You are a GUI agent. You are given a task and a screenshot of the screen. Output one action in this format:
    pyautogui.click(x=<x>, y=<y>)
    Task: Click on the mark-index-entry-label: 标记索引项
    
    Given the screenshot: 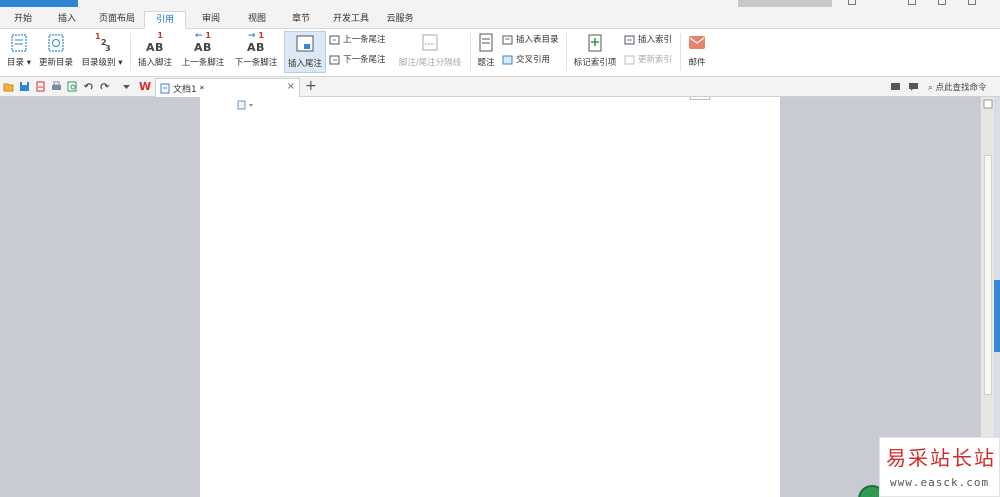 What is the action you would take?
    pyautogui.click(x=595, y=63)
    